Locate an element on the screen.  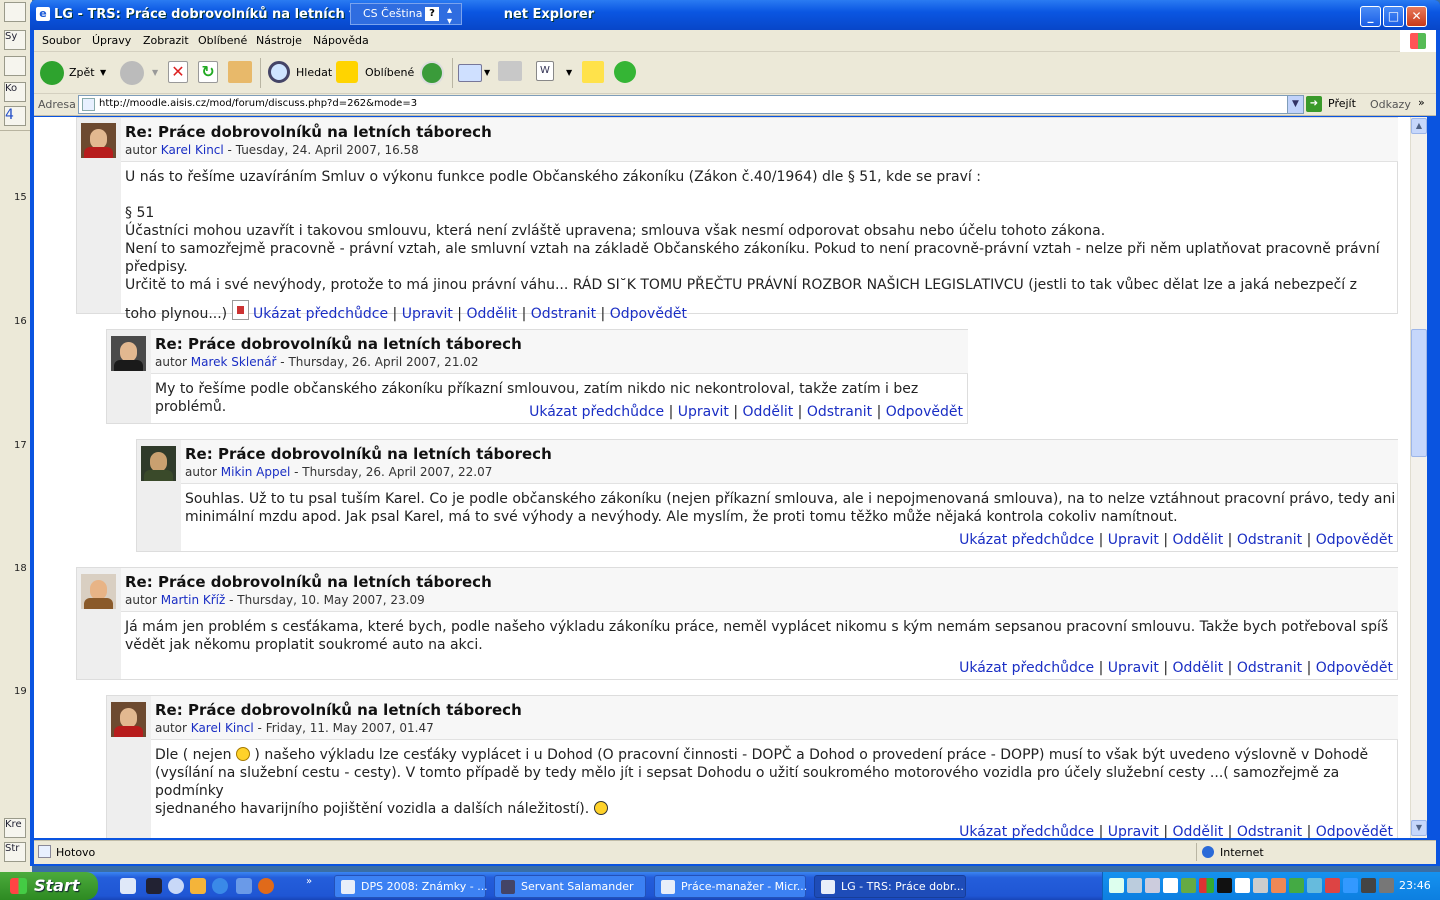
language-bar: CS Čeština ? ▴ ▾ is located at coordinates (406, 15).